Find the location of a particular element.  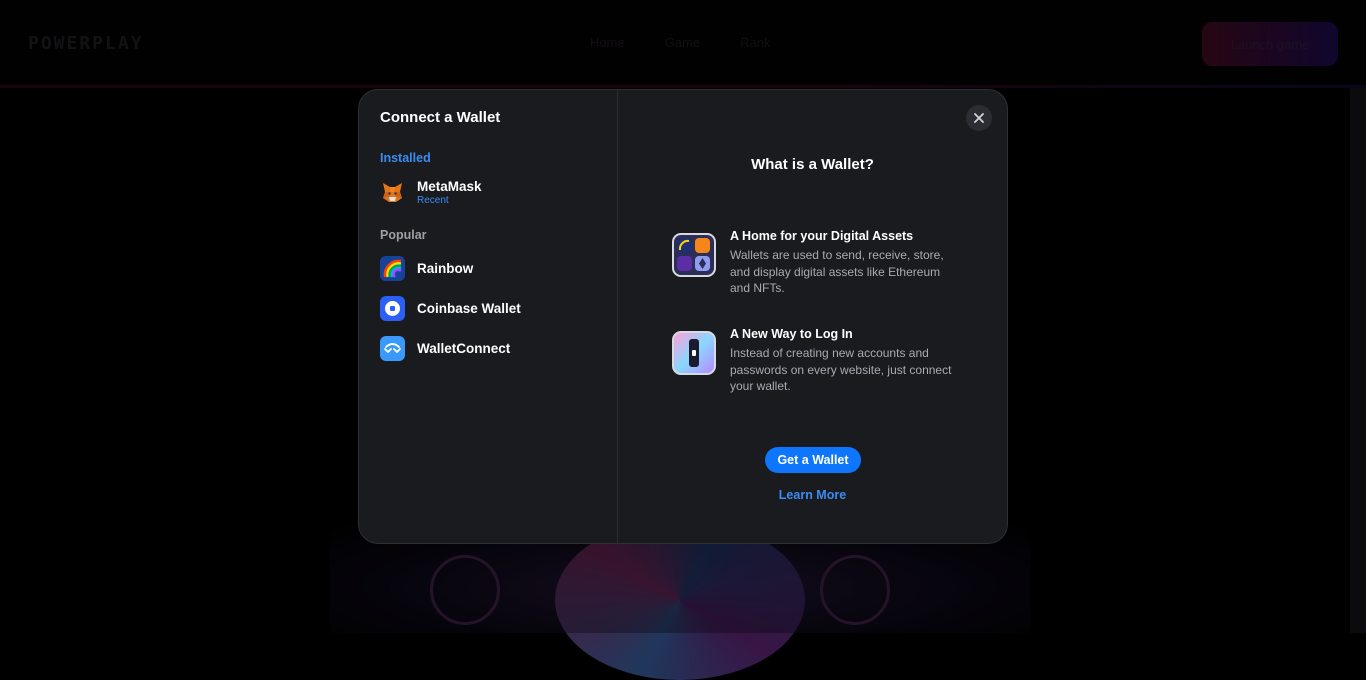

wallet-name-coinbase: Coinbase Wallet is located at coordinates (469, 308).